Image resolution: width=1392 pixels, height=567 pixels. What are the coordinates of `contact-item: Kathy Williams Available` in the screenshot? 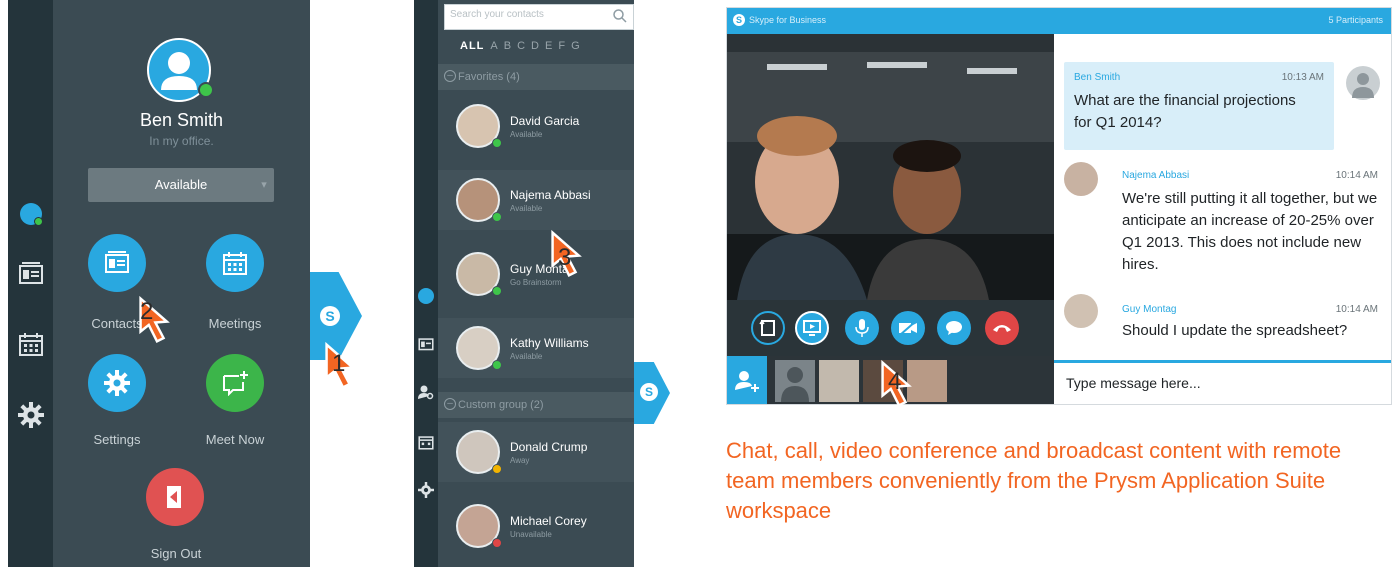 It's located at (536, 348).